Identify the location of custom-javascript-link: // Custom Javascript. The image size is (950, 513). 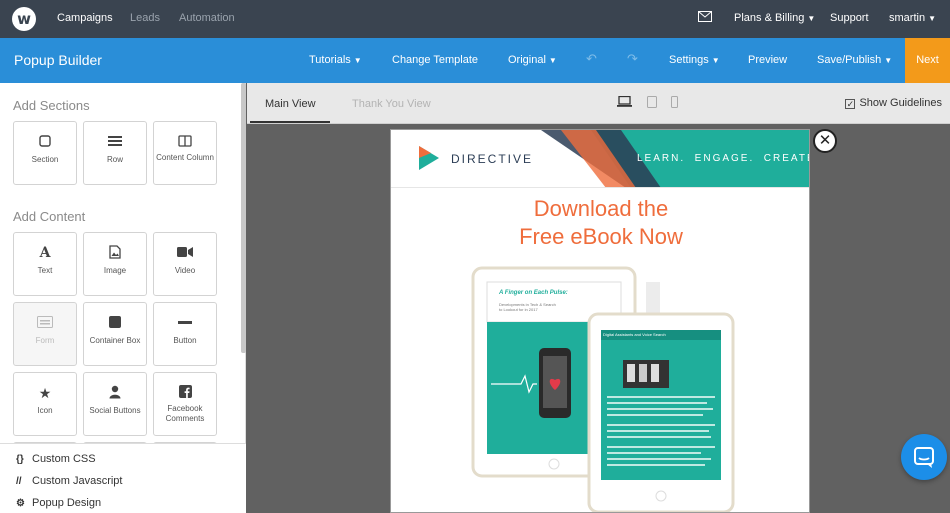
(69, 481).